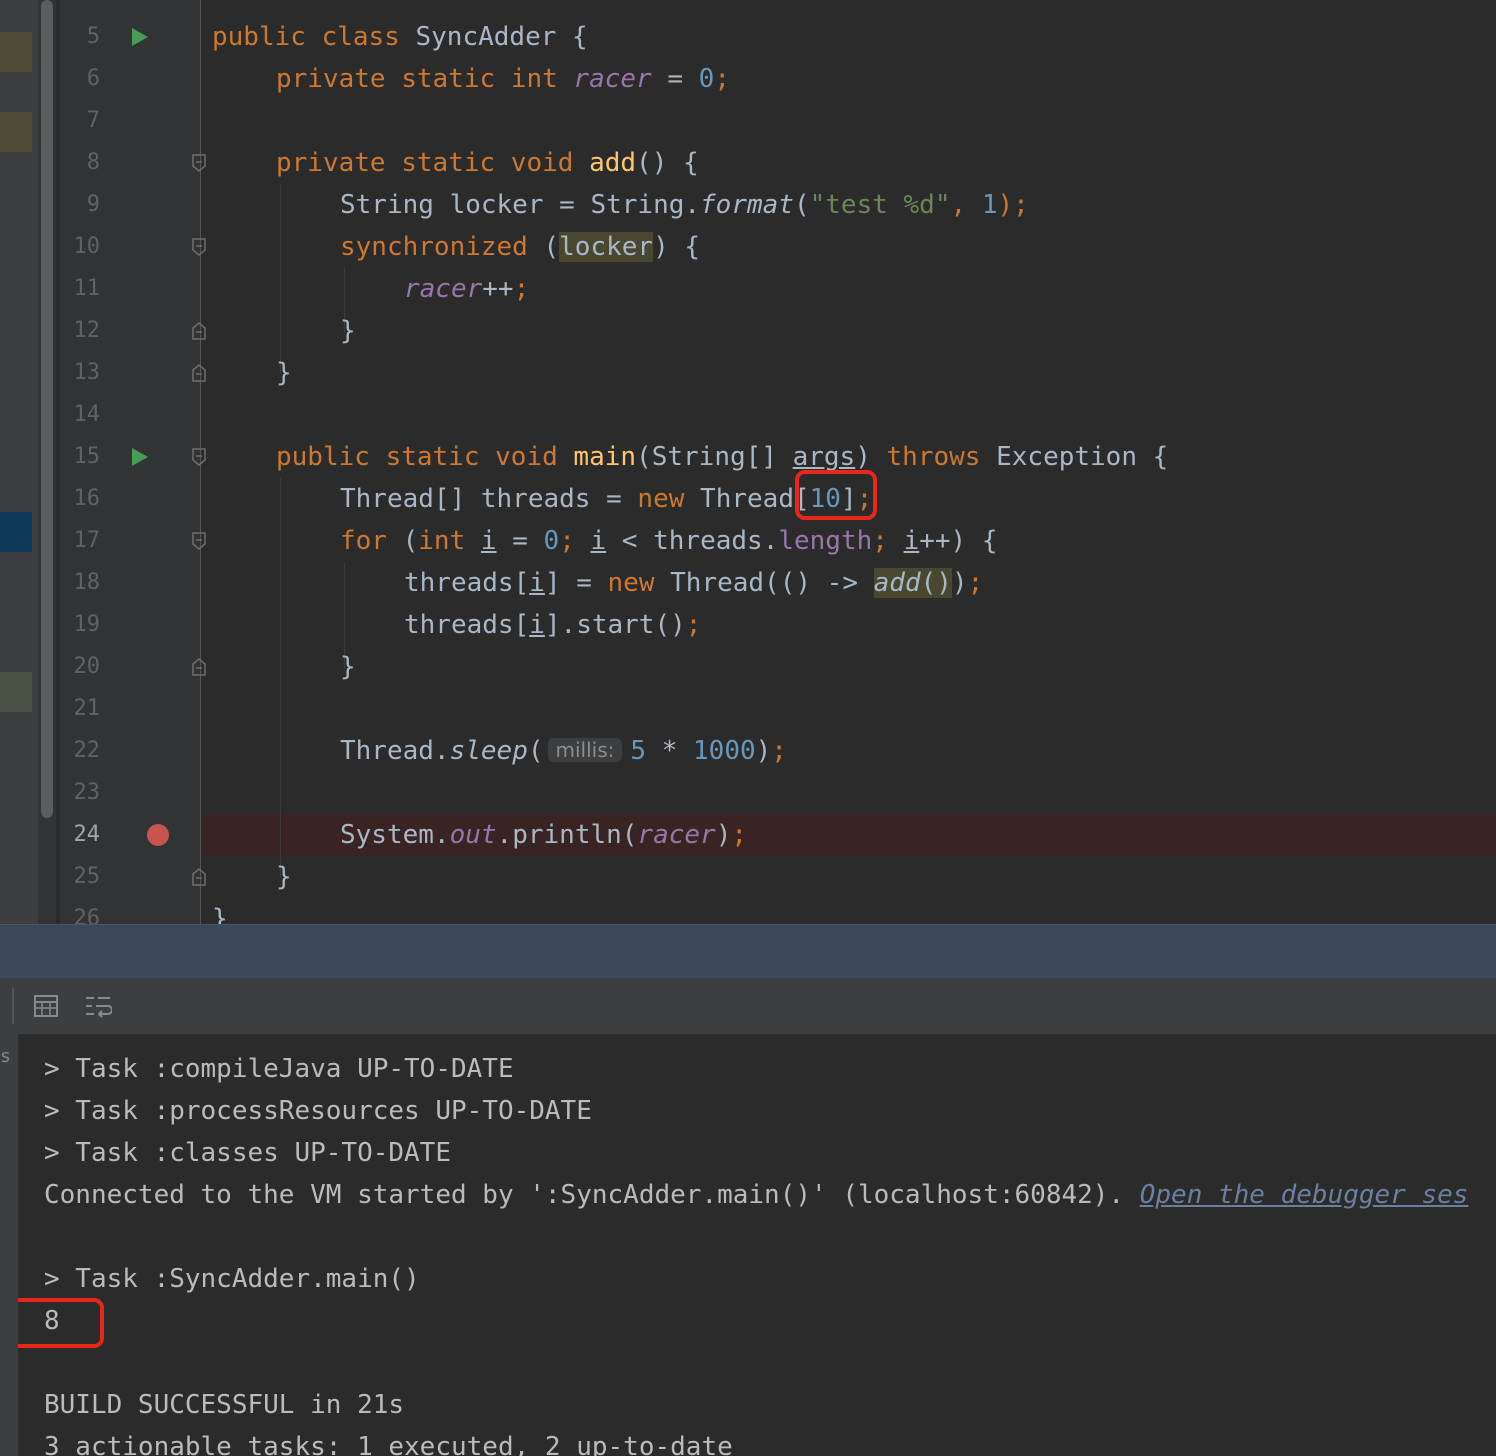  Describe the element at coordinates (87, 498) in the screenshot. I see `line-number: 16` at that location.